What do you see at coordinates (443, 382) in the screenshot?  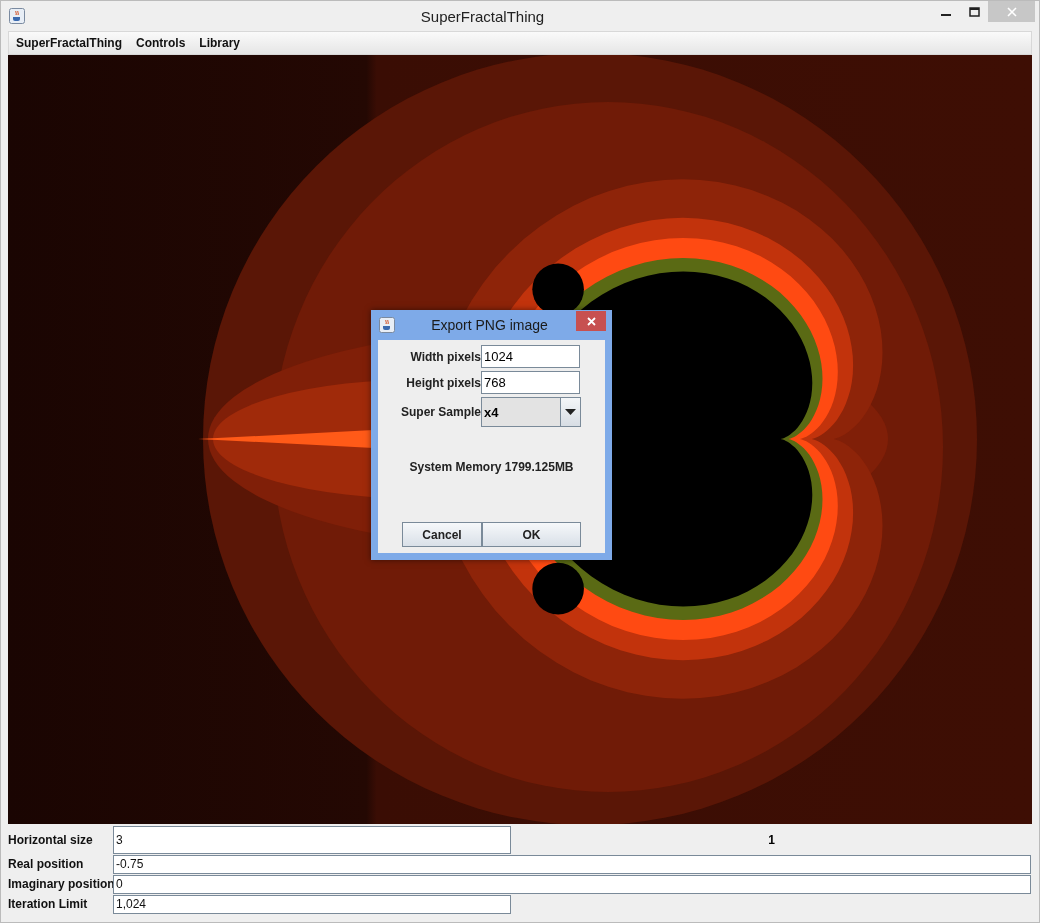 I see `field-label: Height pixels` at bounding box center [443, 382].